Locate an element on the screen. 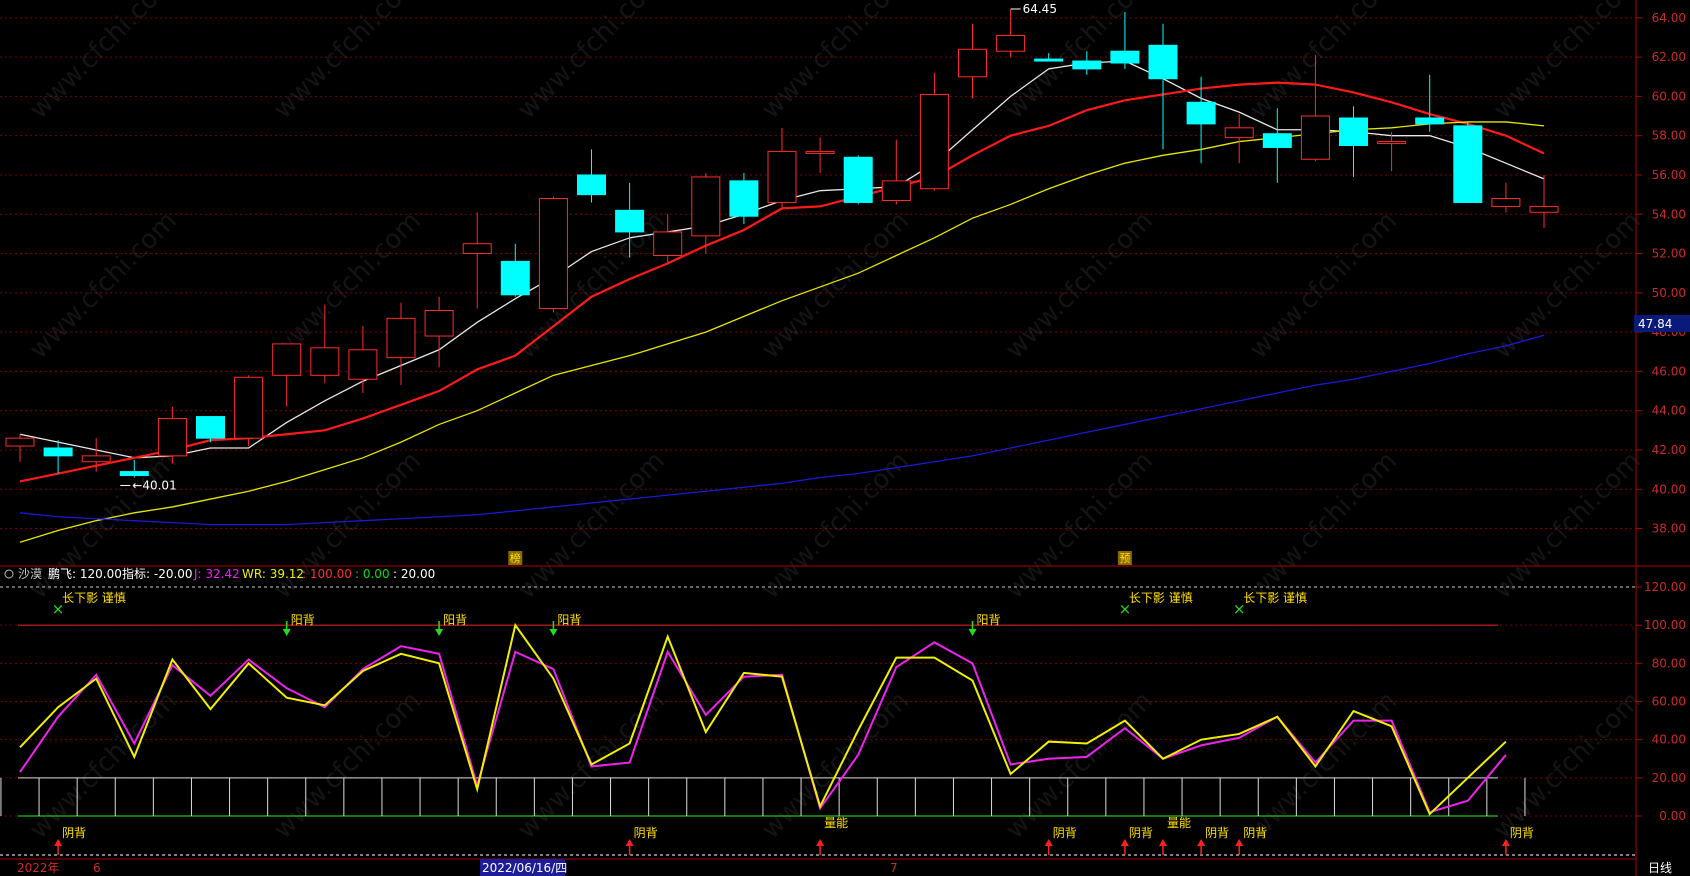 Image resolution: width=1690 pixels, height=876 pixels. cursor-date: 2022/06/16/四 is located at coordinates (524, 868).